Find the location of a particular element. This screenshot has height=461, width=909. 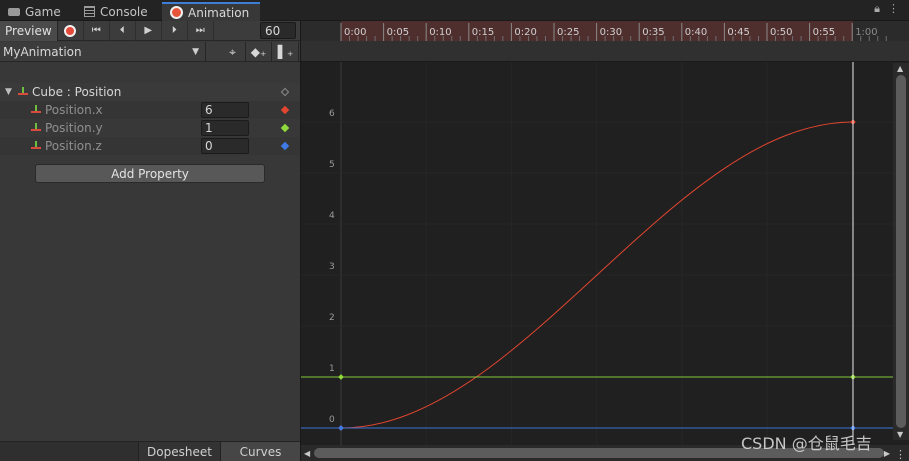

property-row-position-x: Position.x 6 is located at coordinates (150, 110).